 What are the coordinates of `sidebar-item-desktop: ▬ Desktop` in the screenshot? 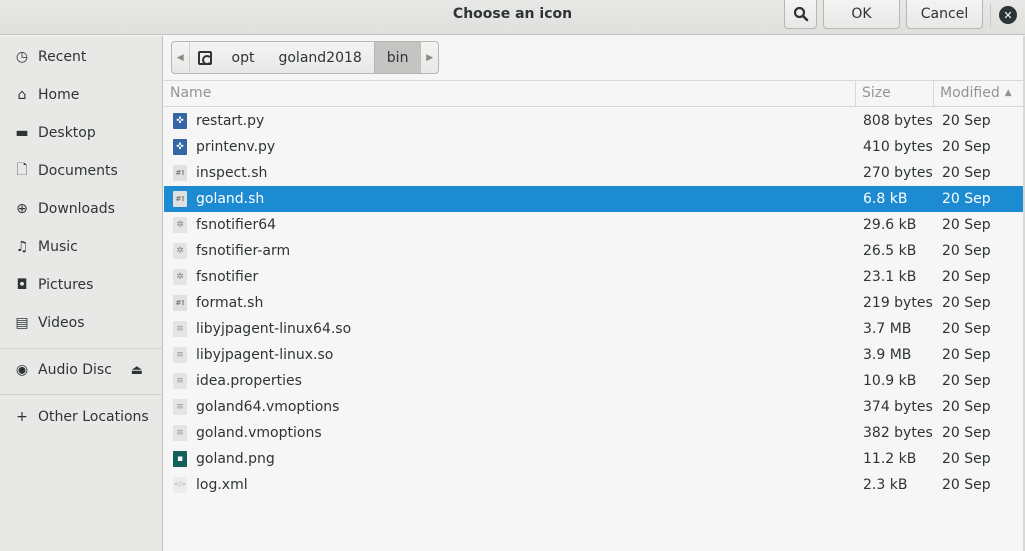 It's located at (81, 133).